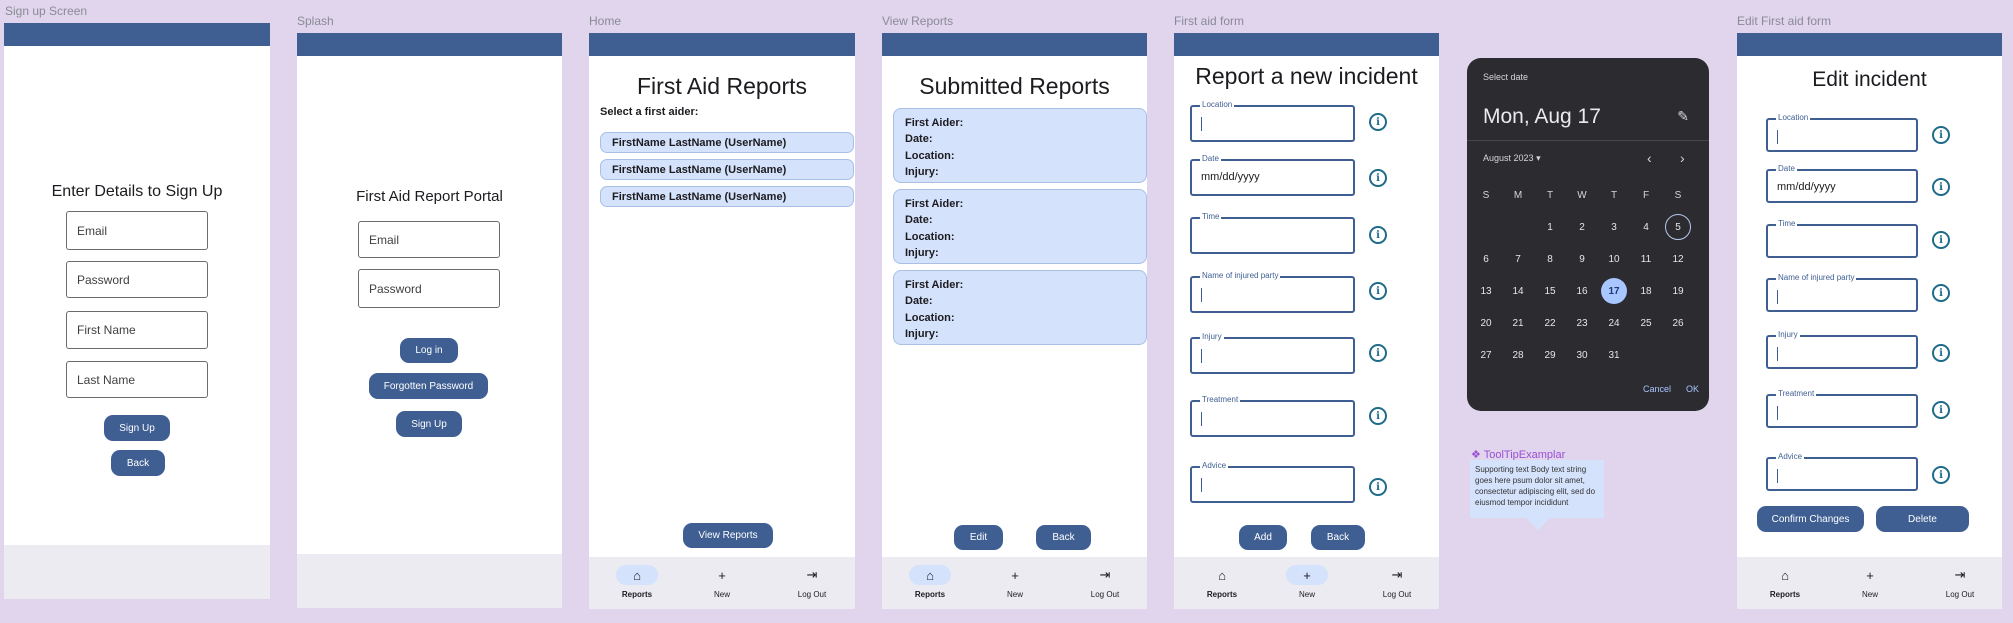 This screenshot has height=623, width=2013. I want to click on pencil-icon: ✎, so click(1683, 116).